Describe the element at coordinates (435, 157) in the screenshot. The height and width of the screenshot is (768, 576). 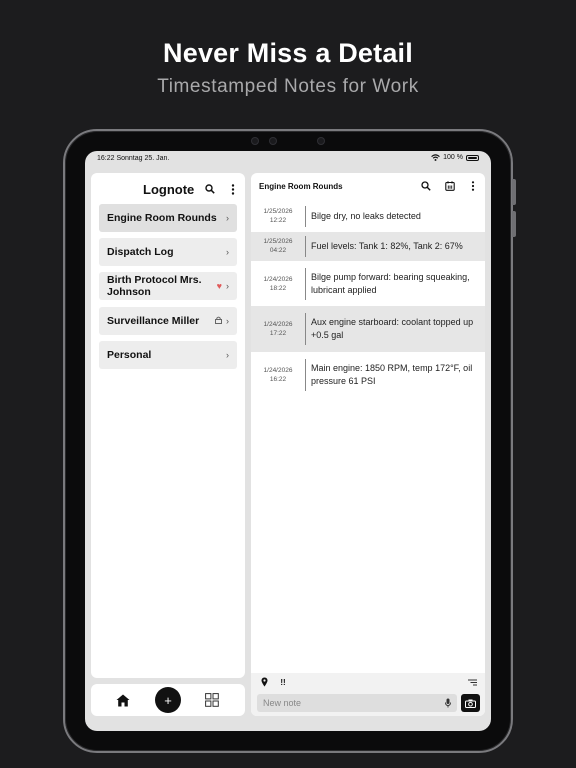
I see `wifi-icon` at that location.